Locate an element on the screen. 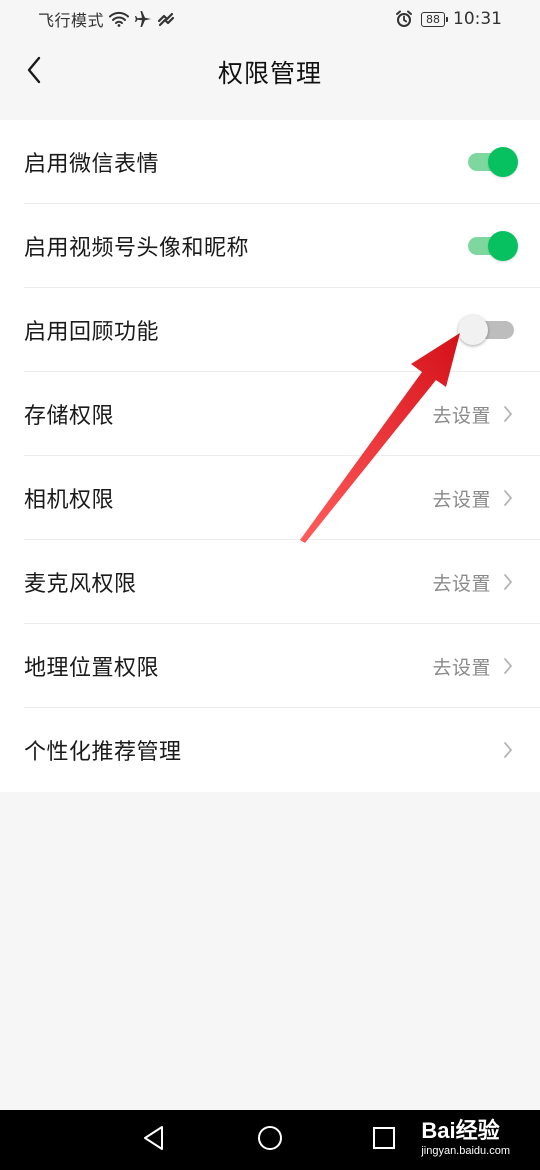 This screenshot has height=1170, width=540. battery-icon: 88 is located at coordinates (434, 19).